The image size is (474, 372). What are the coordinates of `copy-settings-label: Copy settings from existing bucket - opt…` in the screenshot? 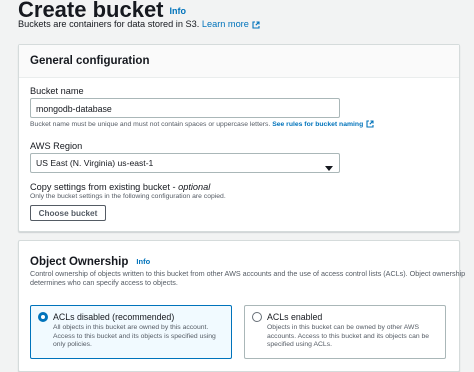 It's located at (120, 187).